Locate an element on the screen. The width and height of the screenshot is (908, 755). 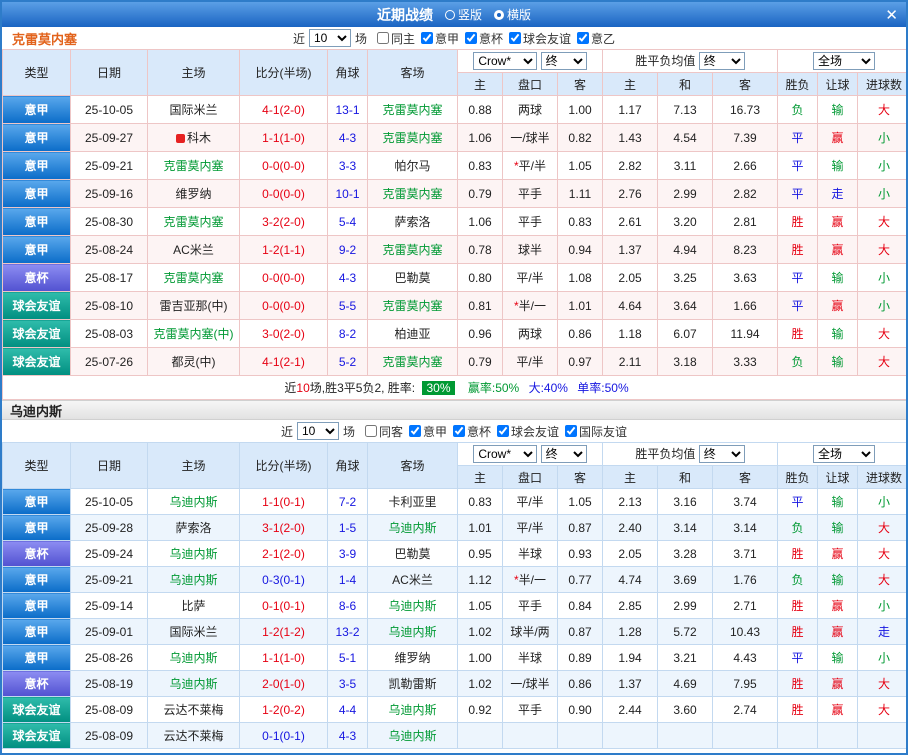
filter-checkbox-item: 同客 is located at coordinates (383, 431).